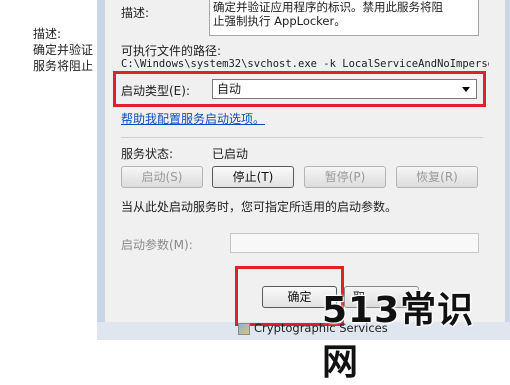  What do you see at coordinates (63, 50) in the screenshot?
I see `background-description-line: 确定并验证` at bounding box center [63, 50].